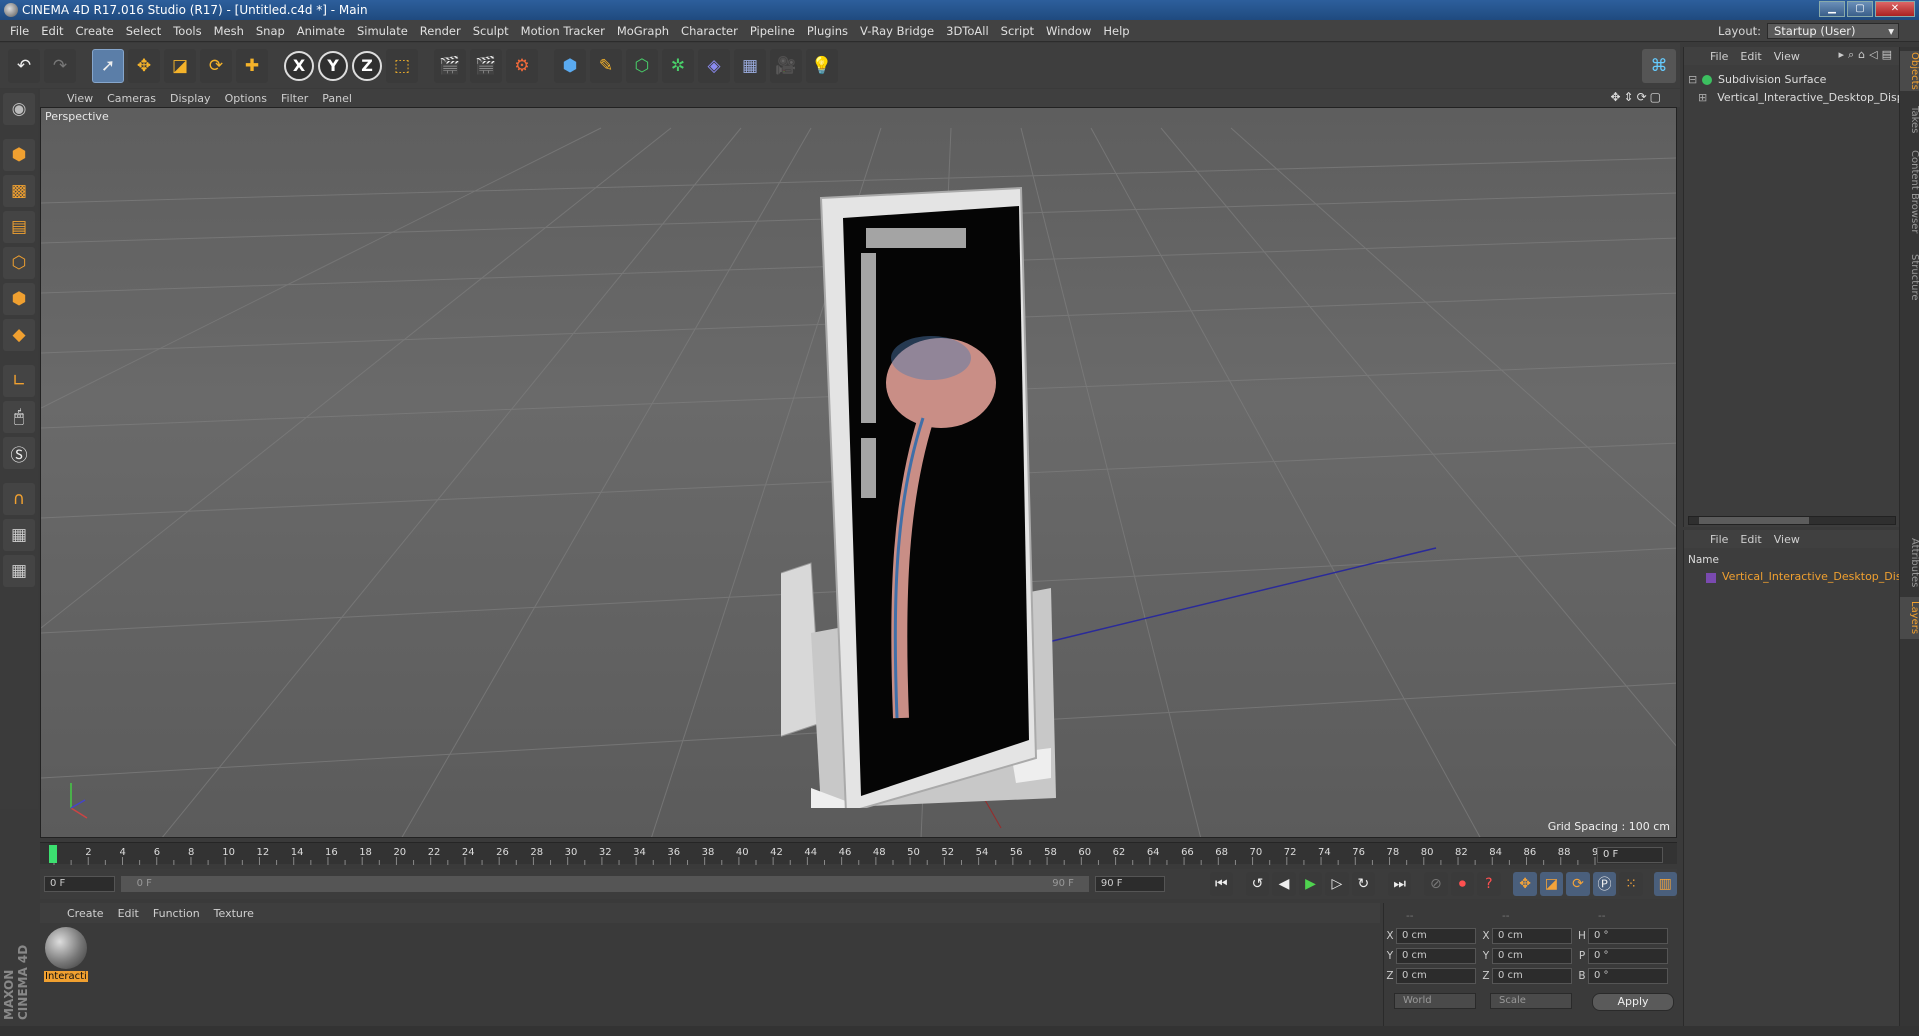  I want to click on menu-3dtoall: 3DToAll, so click(967, 31).